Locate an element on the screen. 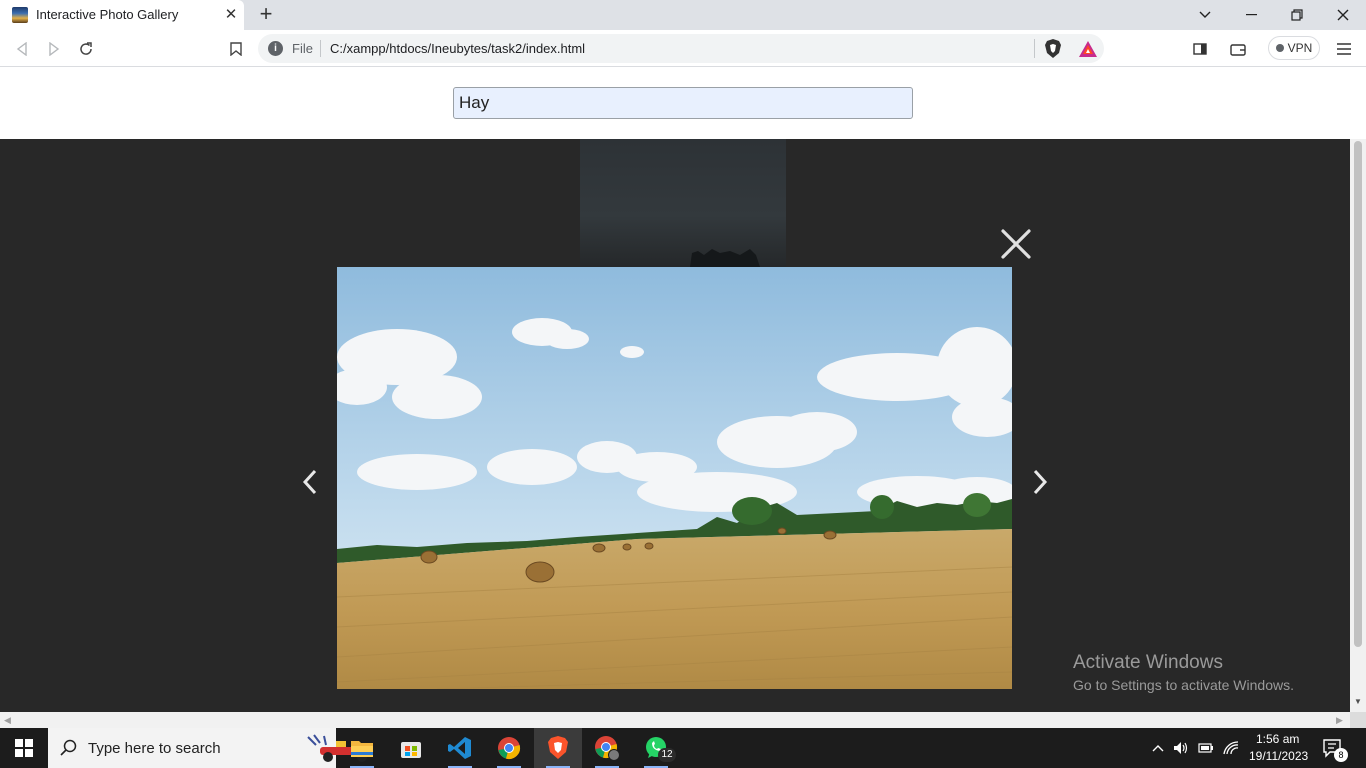 The width and height of the screenshot is (1366, 768). bookmark-icon is located at coordinates (236, 49).